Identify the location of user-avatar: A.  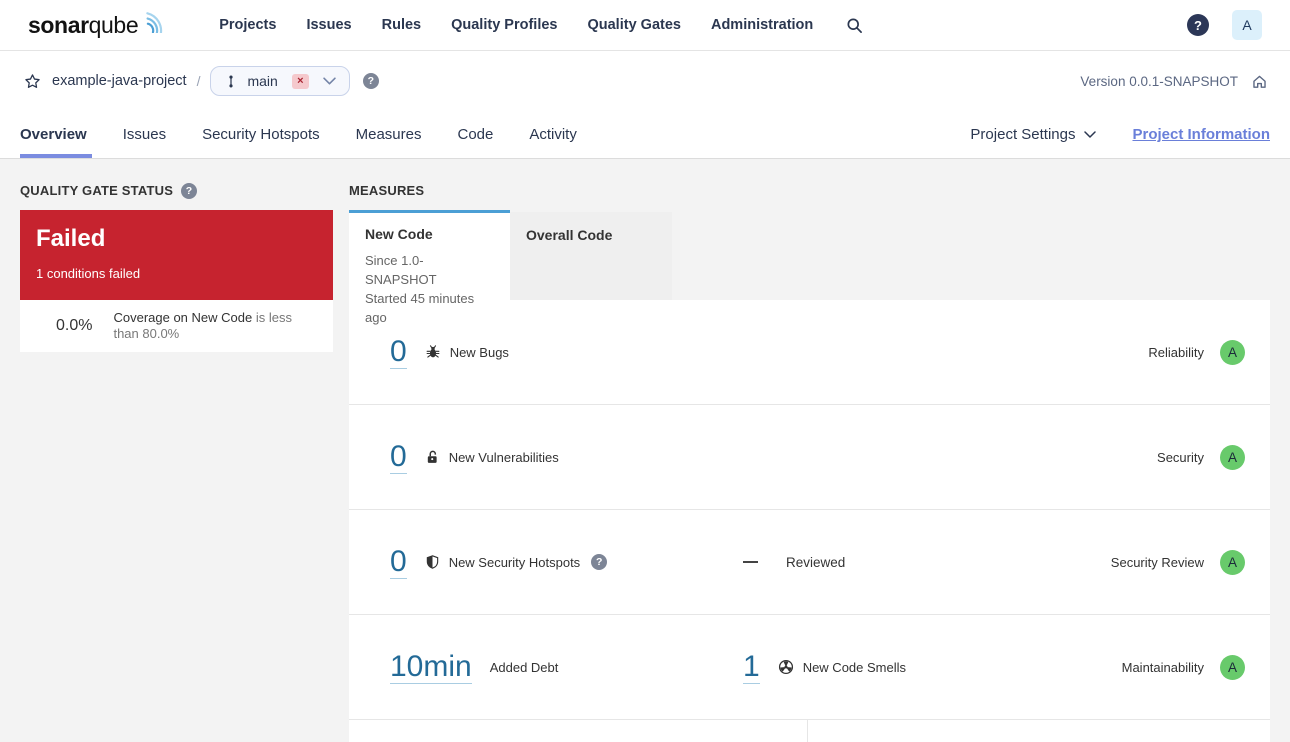
(1247, 25).